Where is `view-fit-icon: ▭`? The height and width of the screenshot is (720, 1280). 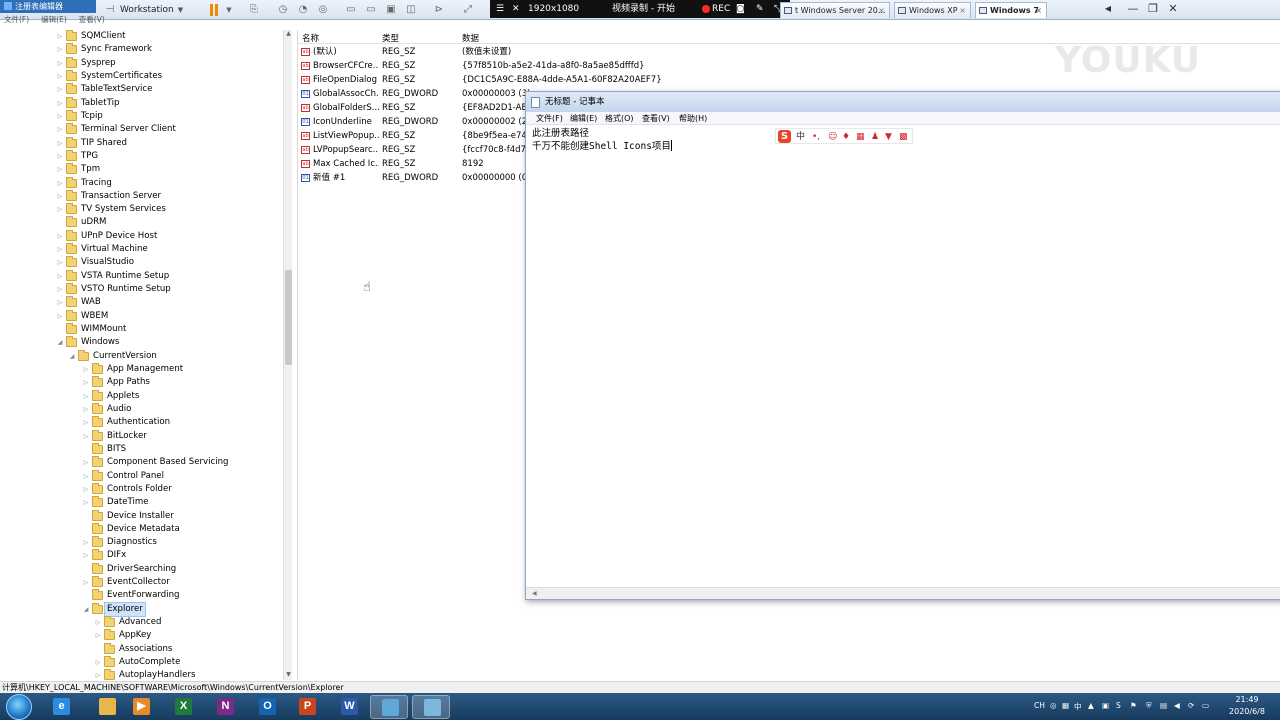 view-fit-icon: ▭ is located at coordinates (371, 10).